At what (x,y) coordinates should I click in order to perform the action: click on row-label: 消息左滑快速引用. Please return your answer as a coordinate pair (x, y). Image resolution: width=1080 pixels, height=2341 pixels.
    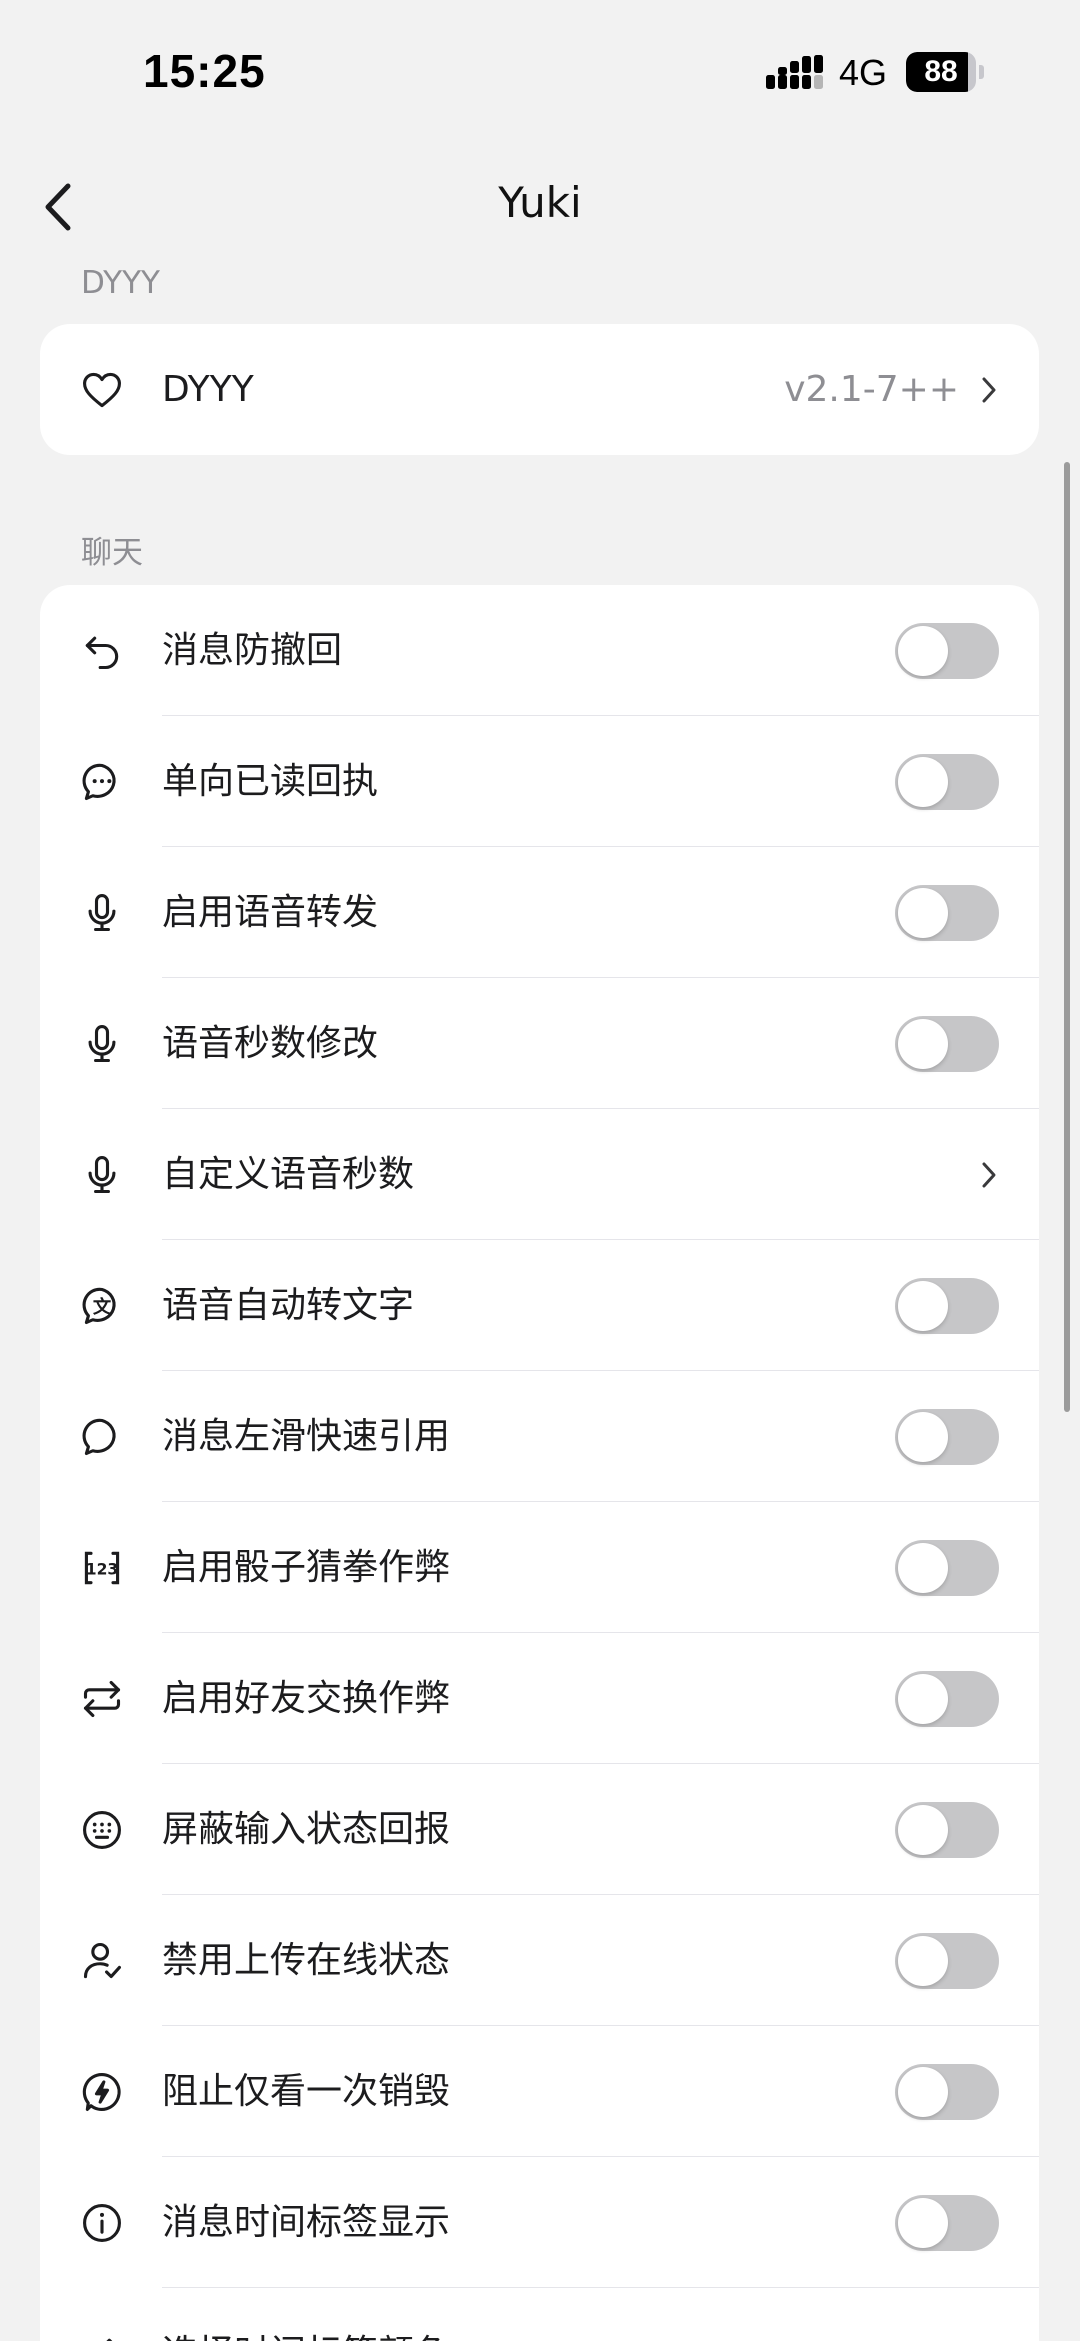
    Looking at the image, I should click on (306, 1436).